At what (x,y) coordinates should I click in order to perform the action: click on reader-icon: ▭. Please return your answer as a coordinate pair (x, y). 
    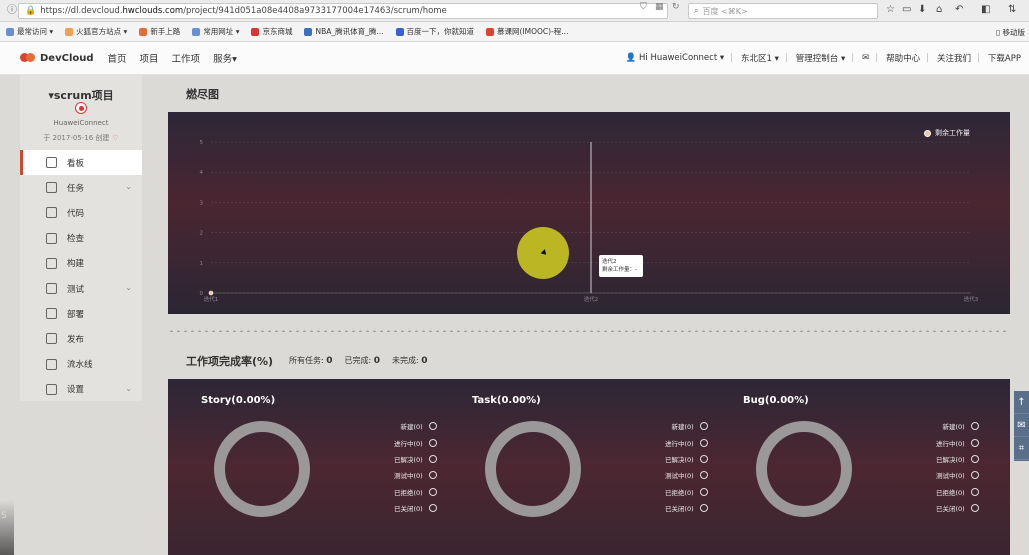
    Looking at the image, I should click on (906, 9).